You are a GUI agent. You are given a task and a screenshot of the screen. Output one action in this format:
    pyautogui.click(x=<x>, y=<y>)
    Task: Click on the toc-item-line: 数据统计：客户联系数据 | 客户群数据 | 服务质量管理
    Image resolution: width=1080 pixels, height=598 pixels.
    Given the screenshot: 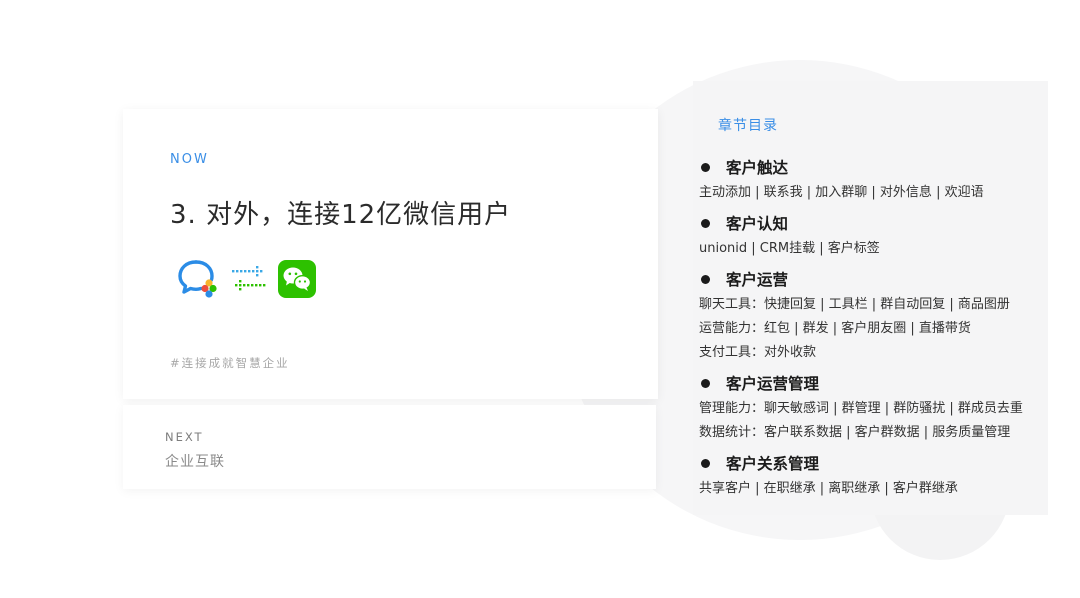 What is the action you would take?
    pyautogui.click(x=855, y=432)
    